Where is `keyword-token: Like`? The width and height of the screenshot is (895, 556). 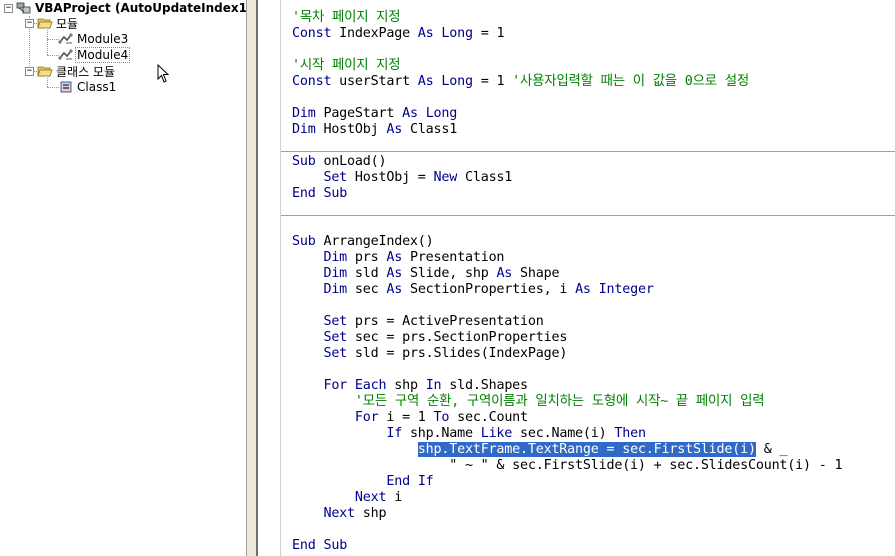
keyword-token: Like is located at coordinates (496, 433).